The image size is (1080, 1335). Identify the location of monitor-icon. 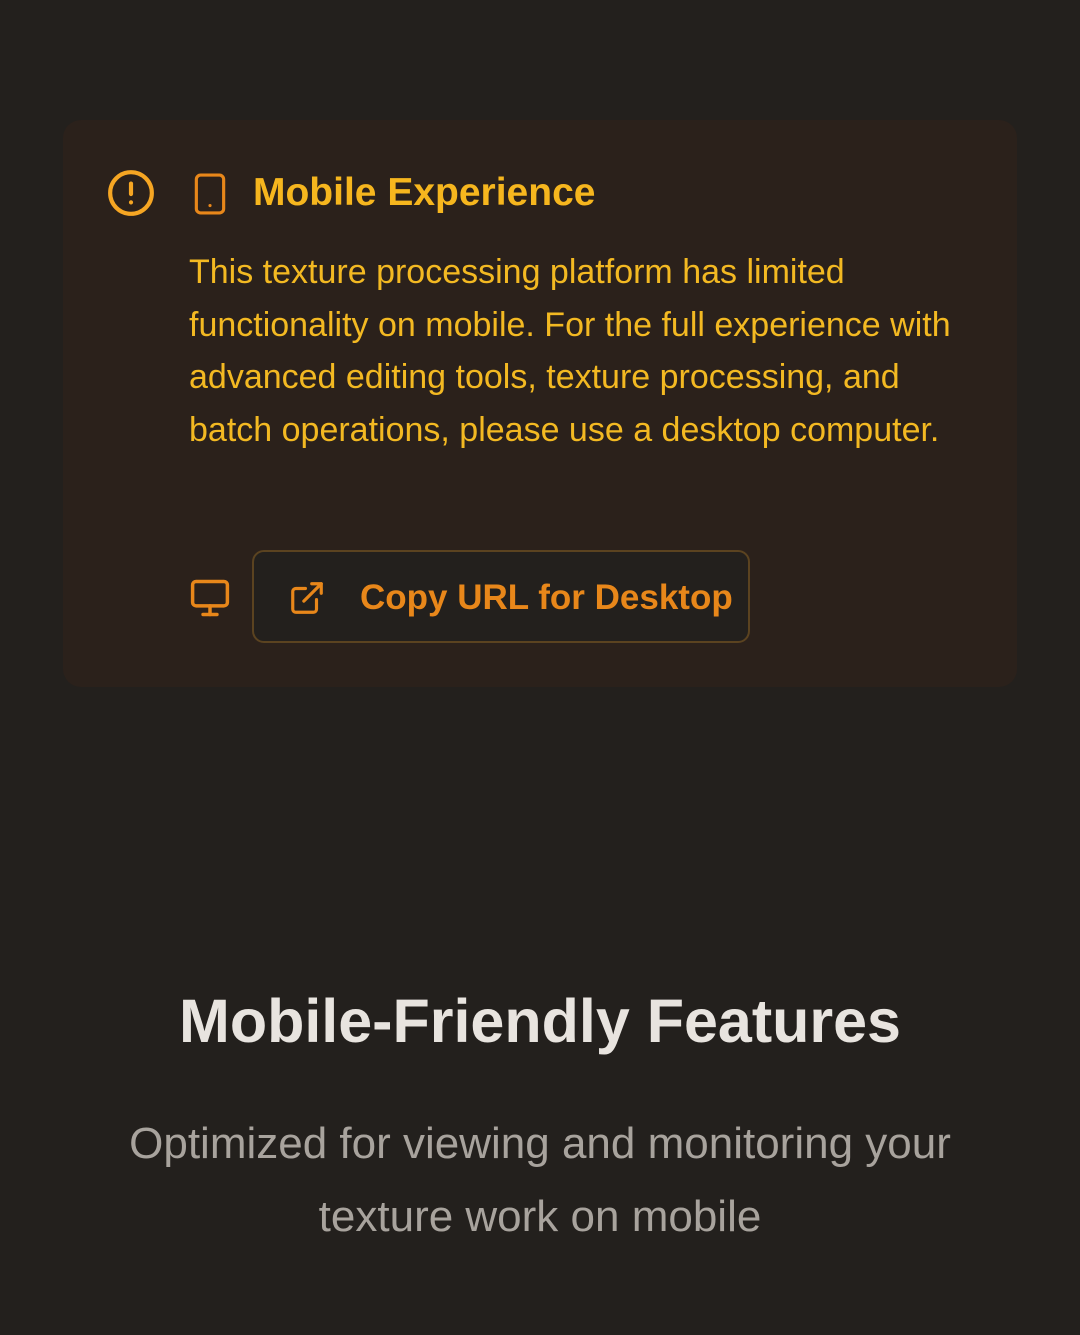
(210, 598).